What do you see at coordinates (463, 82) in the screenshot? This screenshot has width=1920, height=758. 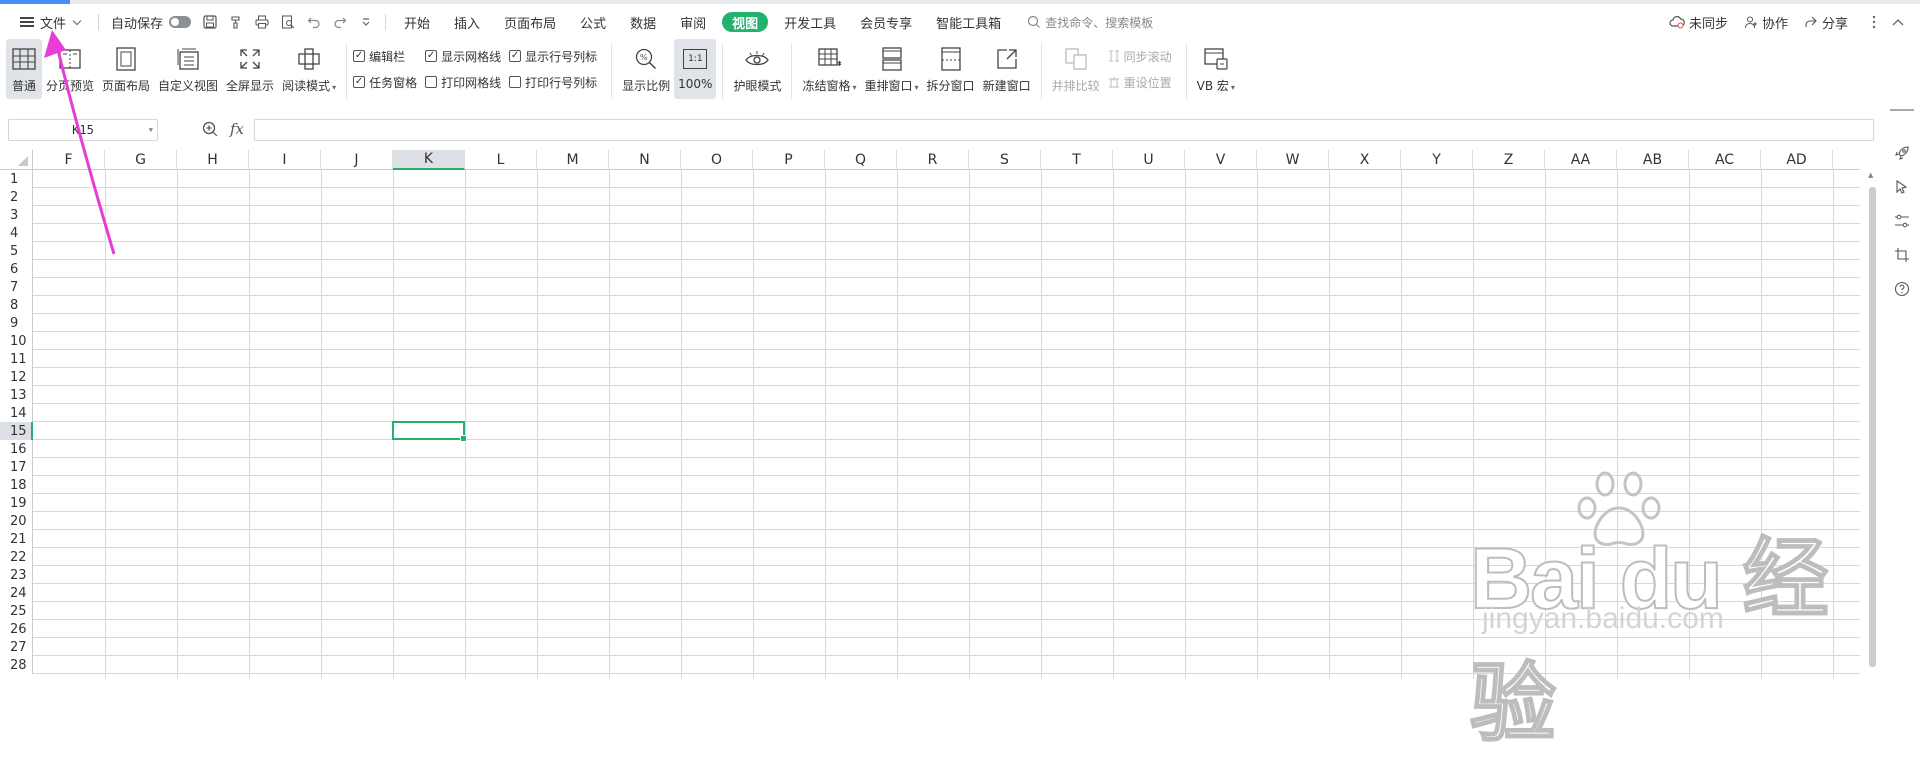 I see `print-gridlines-checkbox: 打印网格线` at bounding box center [463, 82].